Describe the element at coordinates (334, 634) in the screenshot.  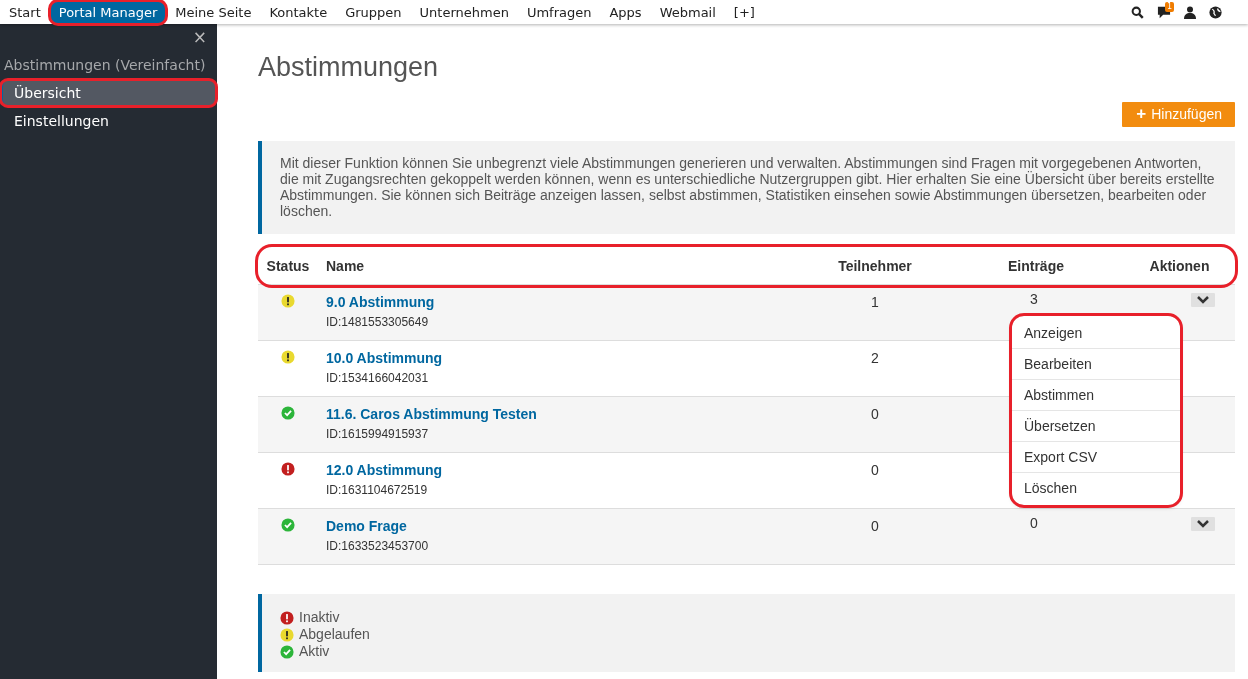
I see `legend-label: Abgelaufen` at that location.